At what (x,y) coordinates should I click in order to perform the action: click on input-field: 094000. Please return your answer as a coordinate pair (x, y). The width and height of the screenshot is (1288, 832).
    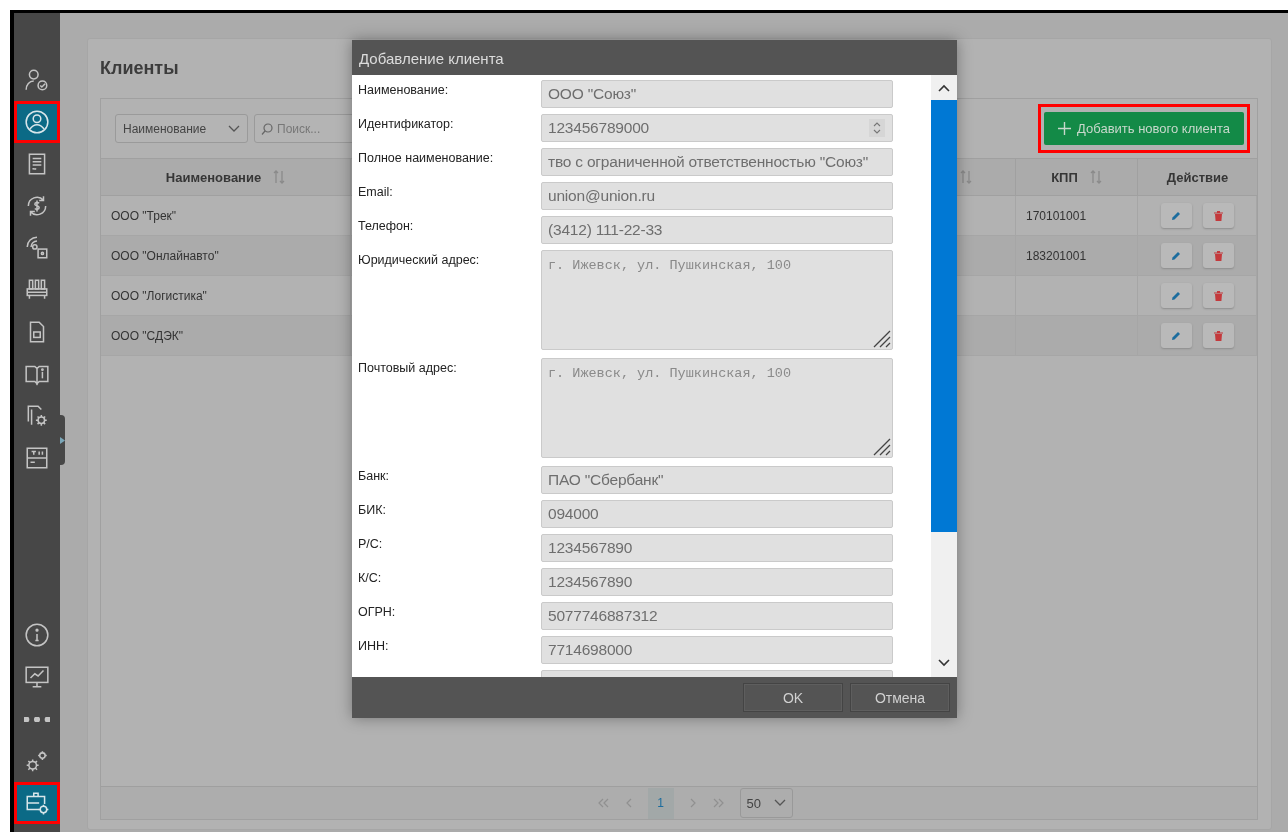
    Looking at the image, I should click on (717, 514).